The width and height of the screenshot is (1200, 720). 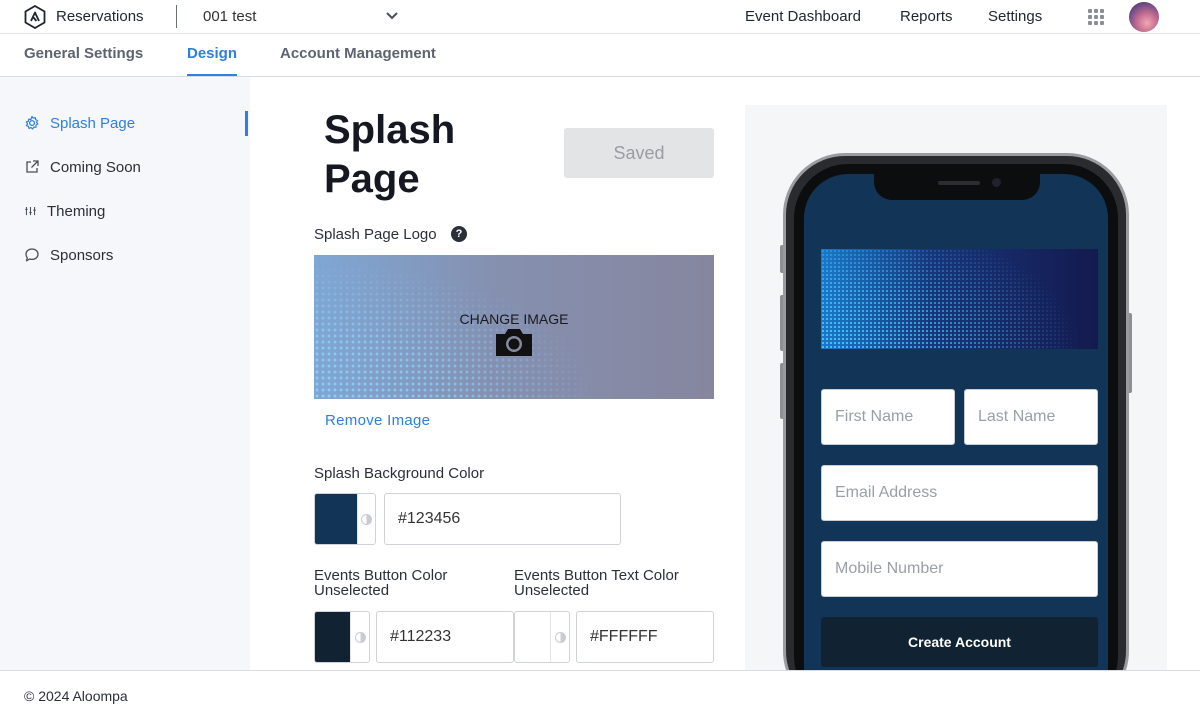 What do you see at coordinates (32, 255) in the screenshot?
I see `chat-bubble-icon` at bounding box center [32, 255].